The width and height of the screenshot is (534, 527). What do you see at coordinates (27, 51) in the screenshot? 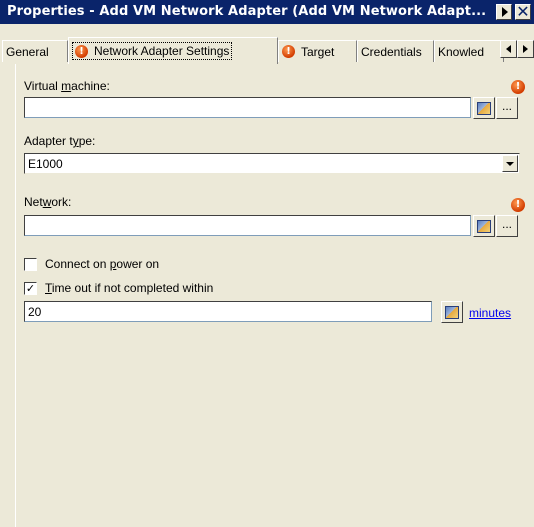
I see `tab-general-label: General` at bounding box center [27, 51].